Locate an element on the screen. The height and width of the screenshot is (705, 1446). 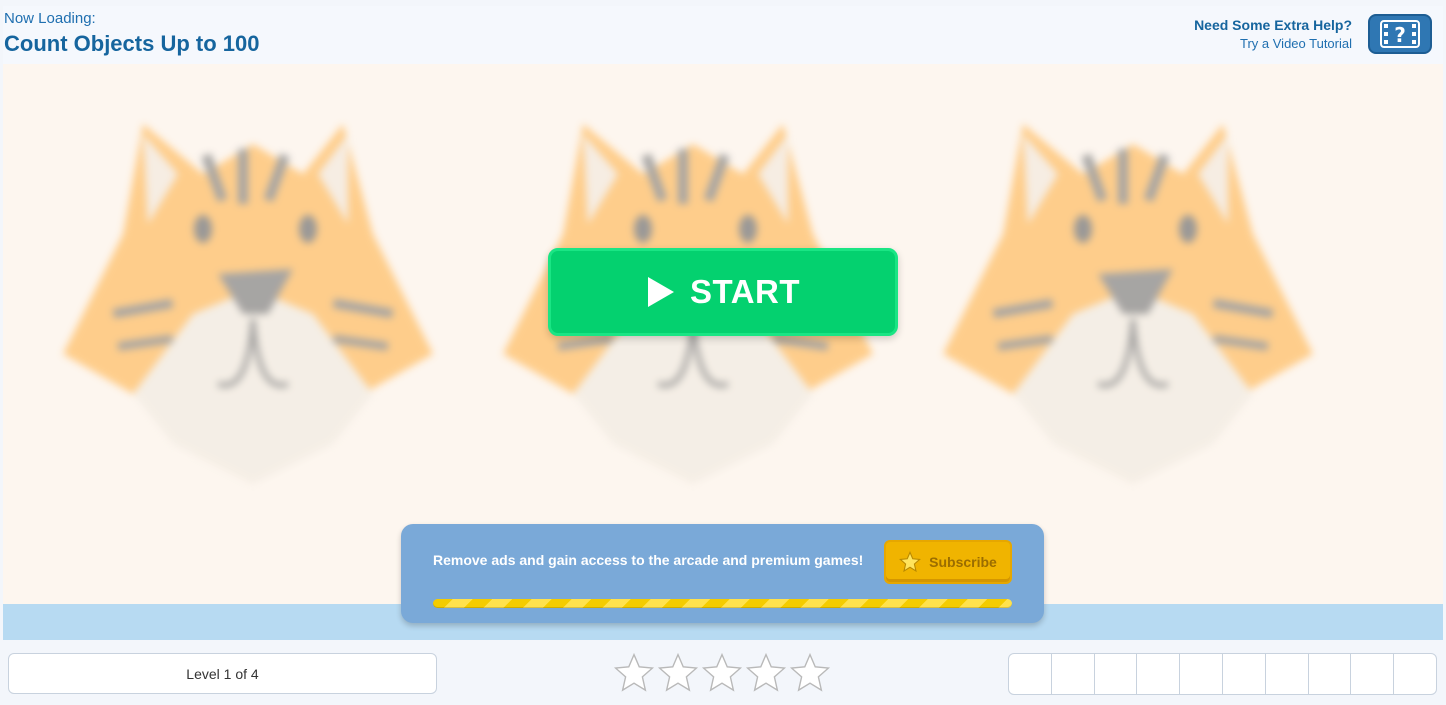
game-title: Count Objects Up to 100 is located at coordinates (132, 43).